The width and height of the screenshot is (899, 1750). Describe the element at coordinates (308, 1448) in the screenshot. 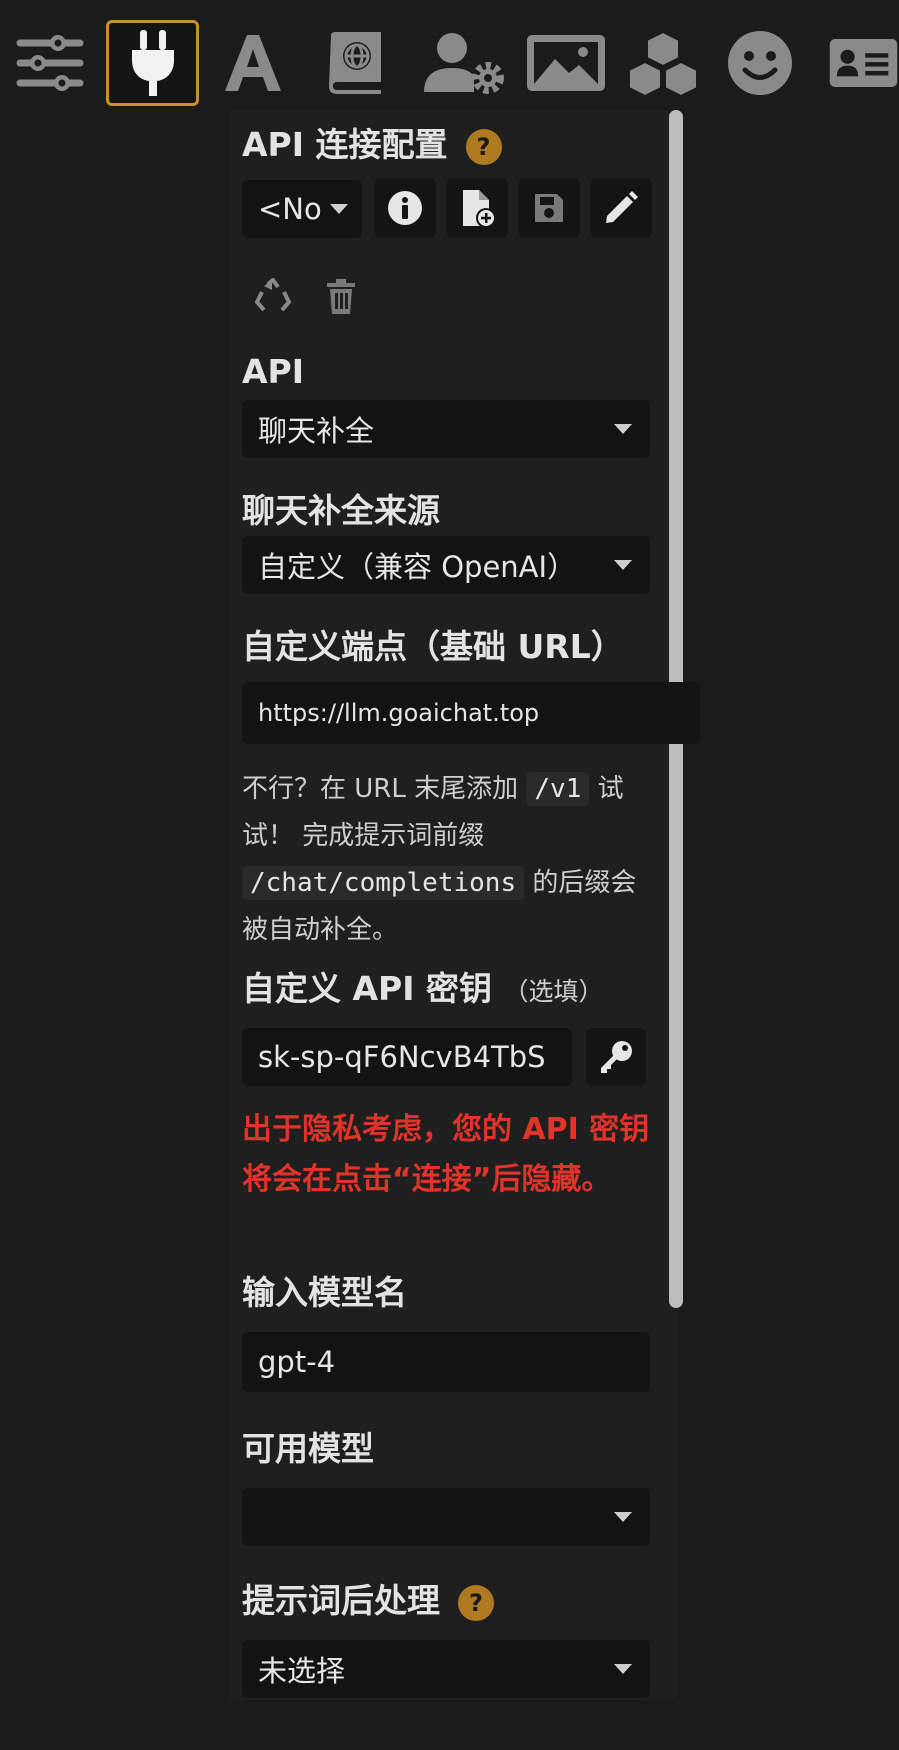

I see `available-models-label: 可用模型` at that location.